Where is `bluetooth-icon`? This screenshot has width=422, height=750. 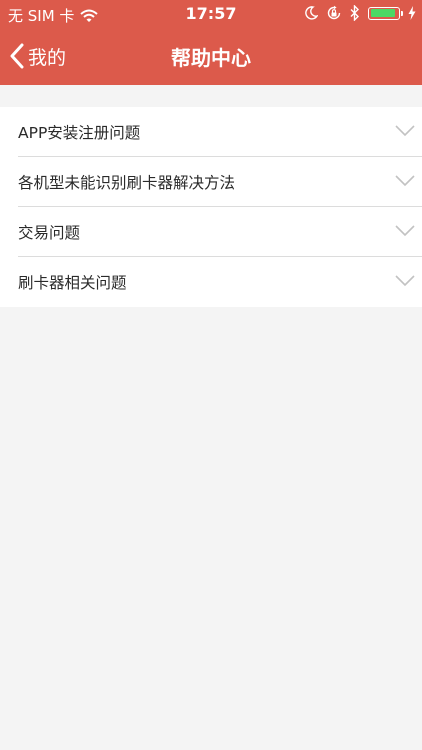
bluetooth-icon is located at coordinates (354, 13).